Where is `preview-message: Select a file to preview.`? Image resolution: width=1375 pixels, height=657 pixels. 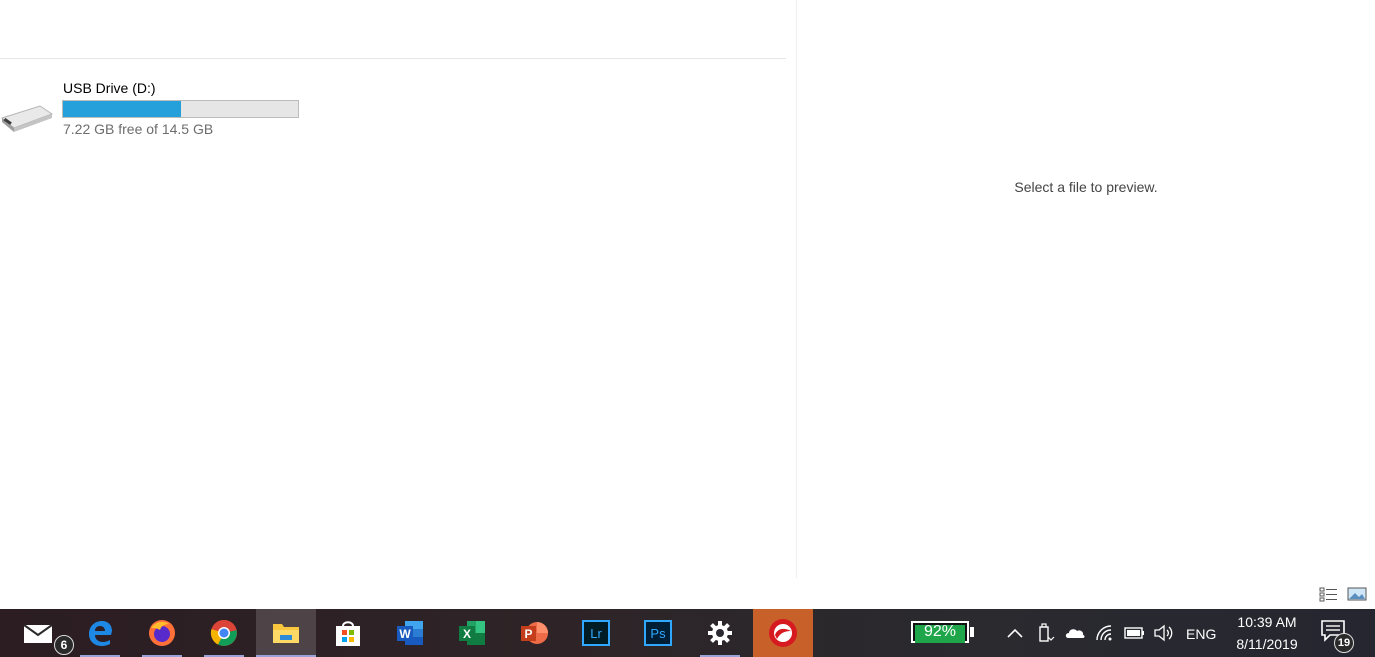 preview-message: Select a file to preview. is located at coordinates (1086, 187).